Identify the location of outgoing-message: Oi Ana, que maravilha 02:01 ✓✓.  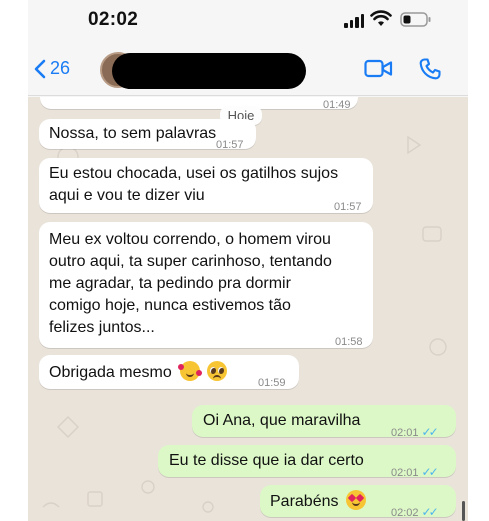
(324, 422).